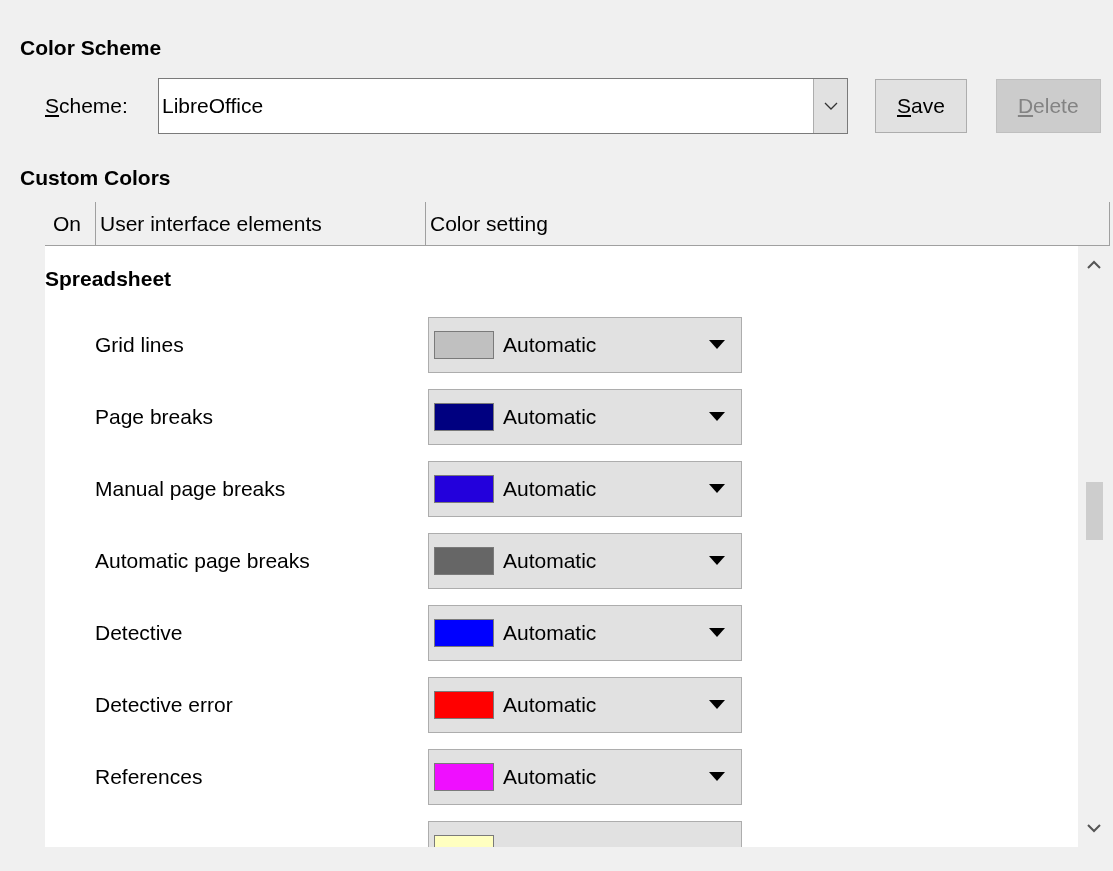 The width and height of the screenshot is (1113, 871). What do you see at coordinates (70, 223) in the screenshot?
I see `column-header: On` at bounding box center [70, 223].